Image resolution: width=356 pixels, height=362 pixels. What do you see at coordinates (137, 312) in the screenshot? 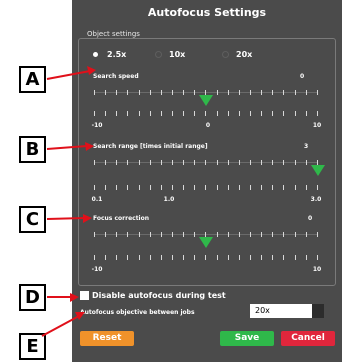
I see `autofocus-objective-label: Autofocus objective between jobs` at bounding box center [137, 312].